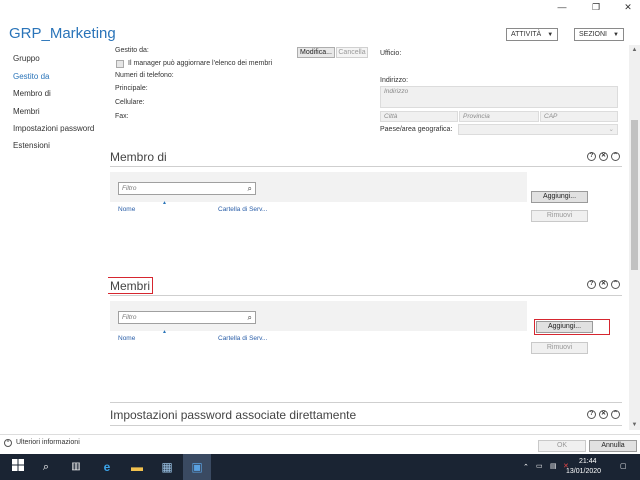 The image size is (640, 480). What do you see at coordinates (126, 338) in the screenshot?
I see `members-col-name: Nome` at bounding box center [126, 338].